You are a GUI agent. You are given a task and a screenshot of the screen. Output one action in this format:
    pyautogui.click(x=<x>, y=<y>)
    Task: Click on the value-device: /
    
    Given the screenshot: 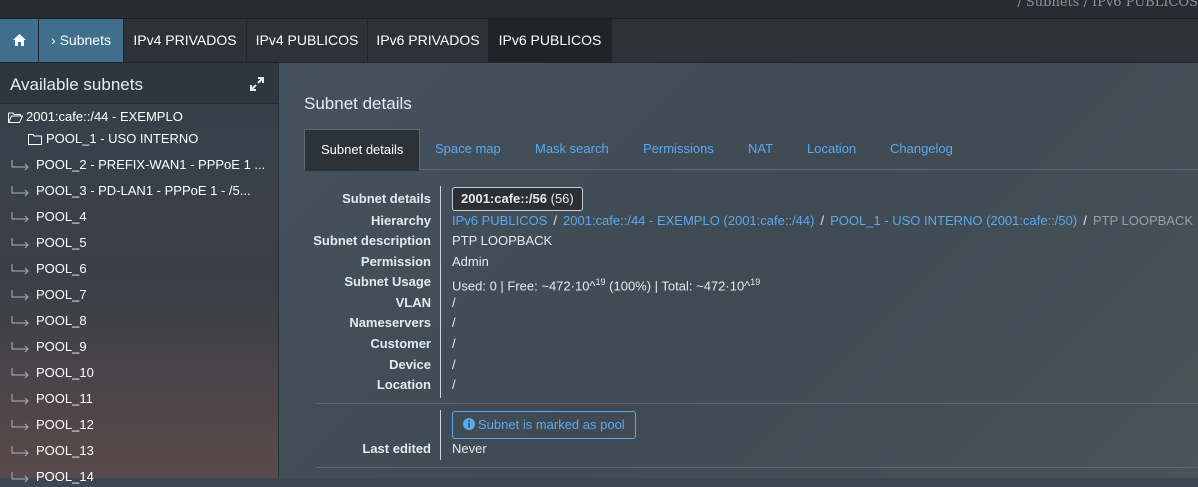 What is the action you would take?
    pyautogui.click(x=454, y=364)
    